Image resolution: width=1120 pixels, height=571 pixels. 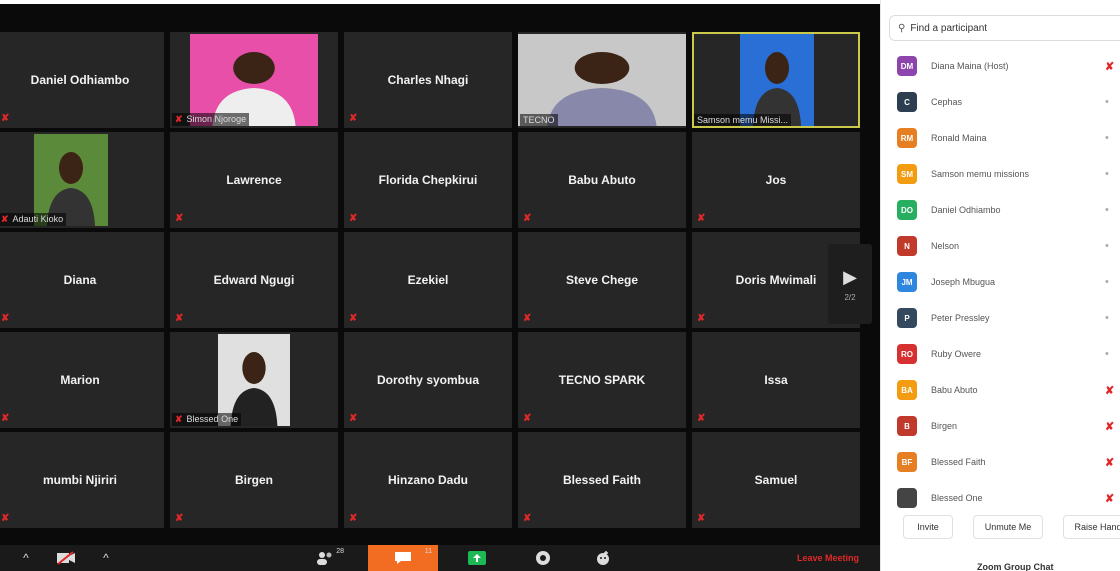 I want to click on chat-button: 11, so click(x=403, y=558).